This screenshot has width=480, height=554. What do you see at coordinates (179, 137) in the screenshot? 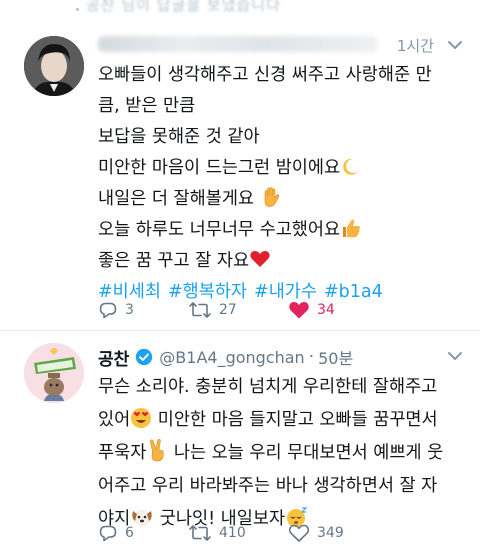
I see `text-line: 보답을 못해준 것 같아` at bounding box center [179, 137].